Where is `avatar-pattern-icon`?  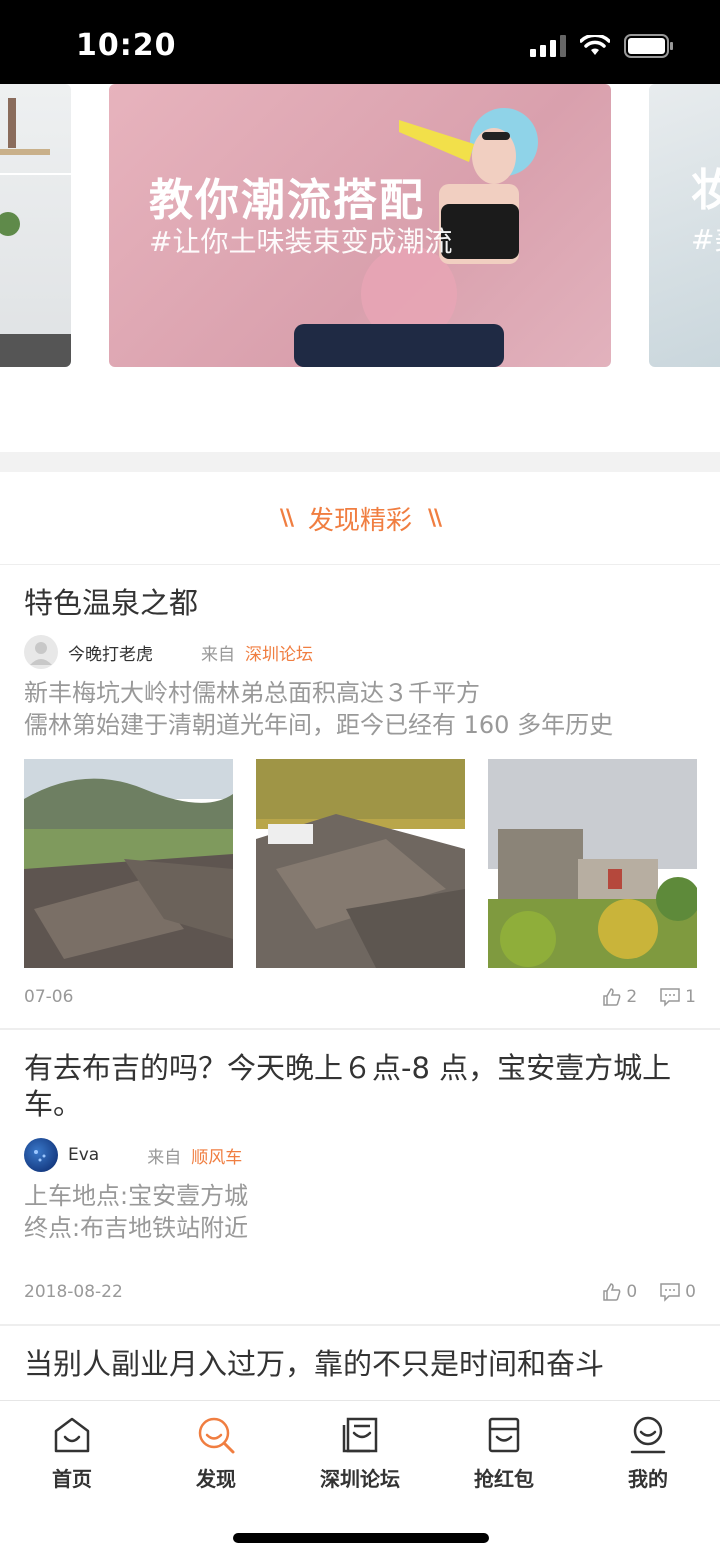
avatar-pattern-icon is located at coordinates (40, 1156).